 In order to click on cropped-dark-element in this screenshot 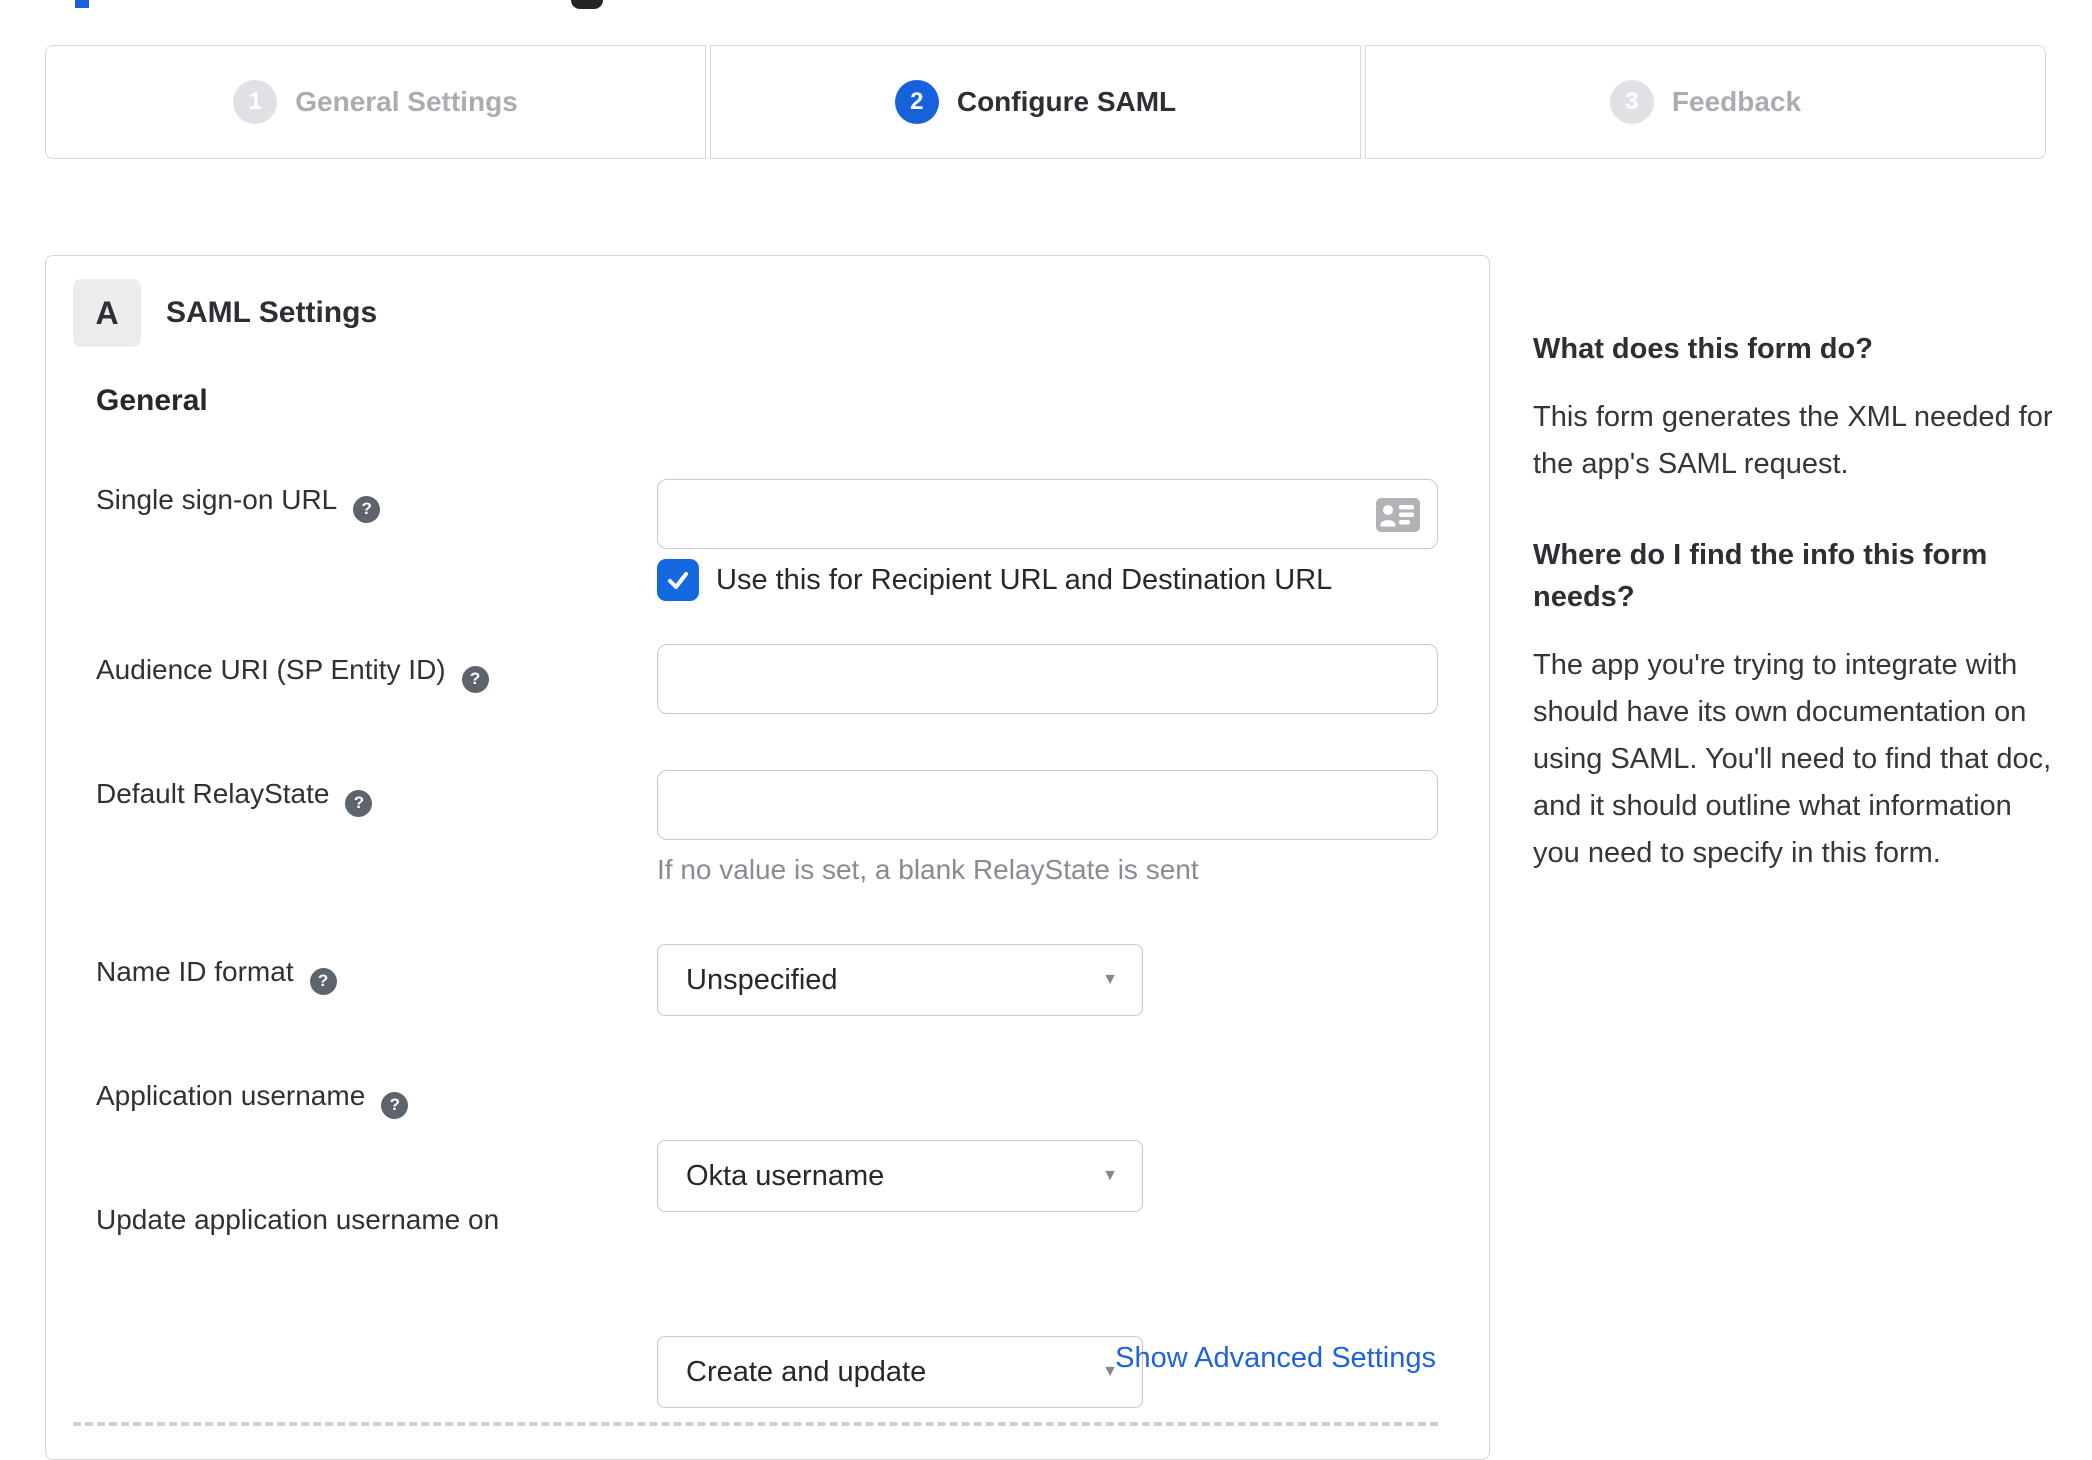, I will do `click(587, 4)`.